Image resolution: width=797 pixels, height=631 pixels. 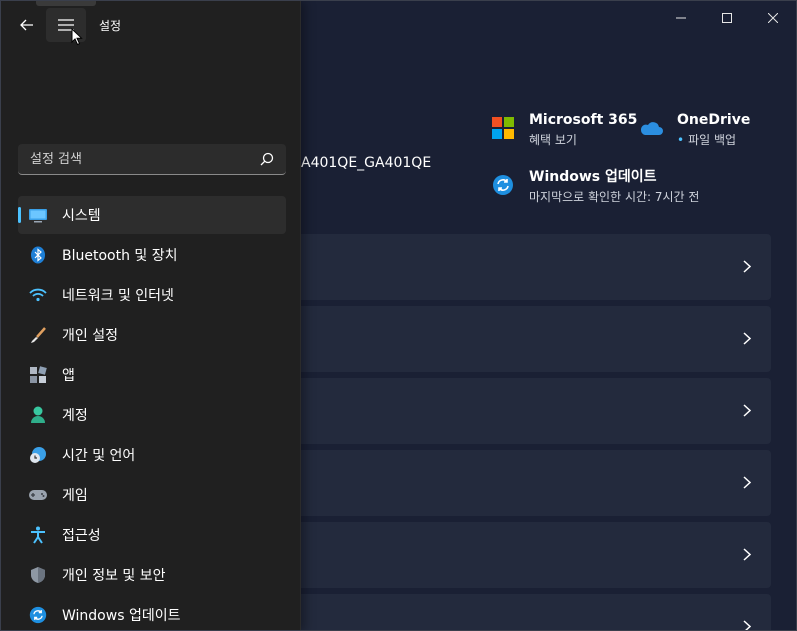 What do you see at coordinates (99, 456) in the screenshot?
I see `sidebar-item-label: 시간 및 언어` at bounding box center [99, 456].